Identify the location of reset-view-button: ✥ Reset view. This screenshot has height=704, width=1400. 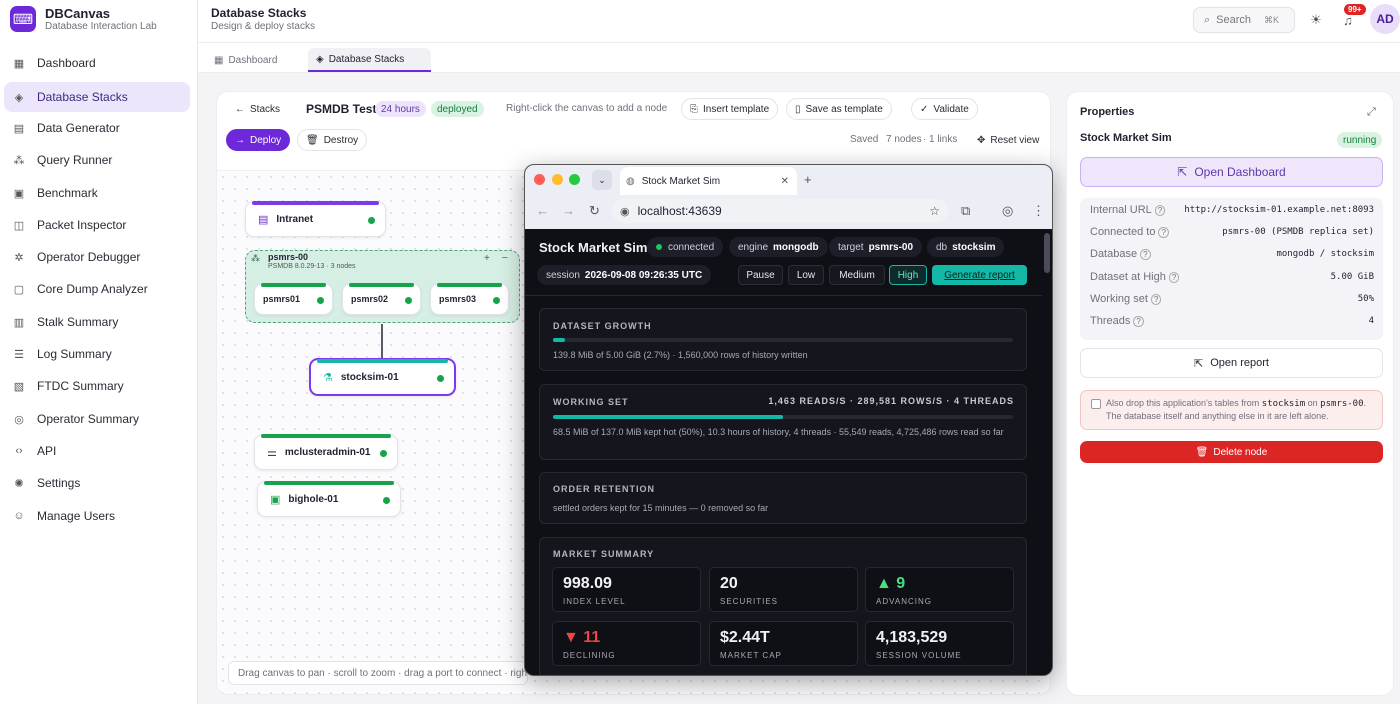
(1008, 140).